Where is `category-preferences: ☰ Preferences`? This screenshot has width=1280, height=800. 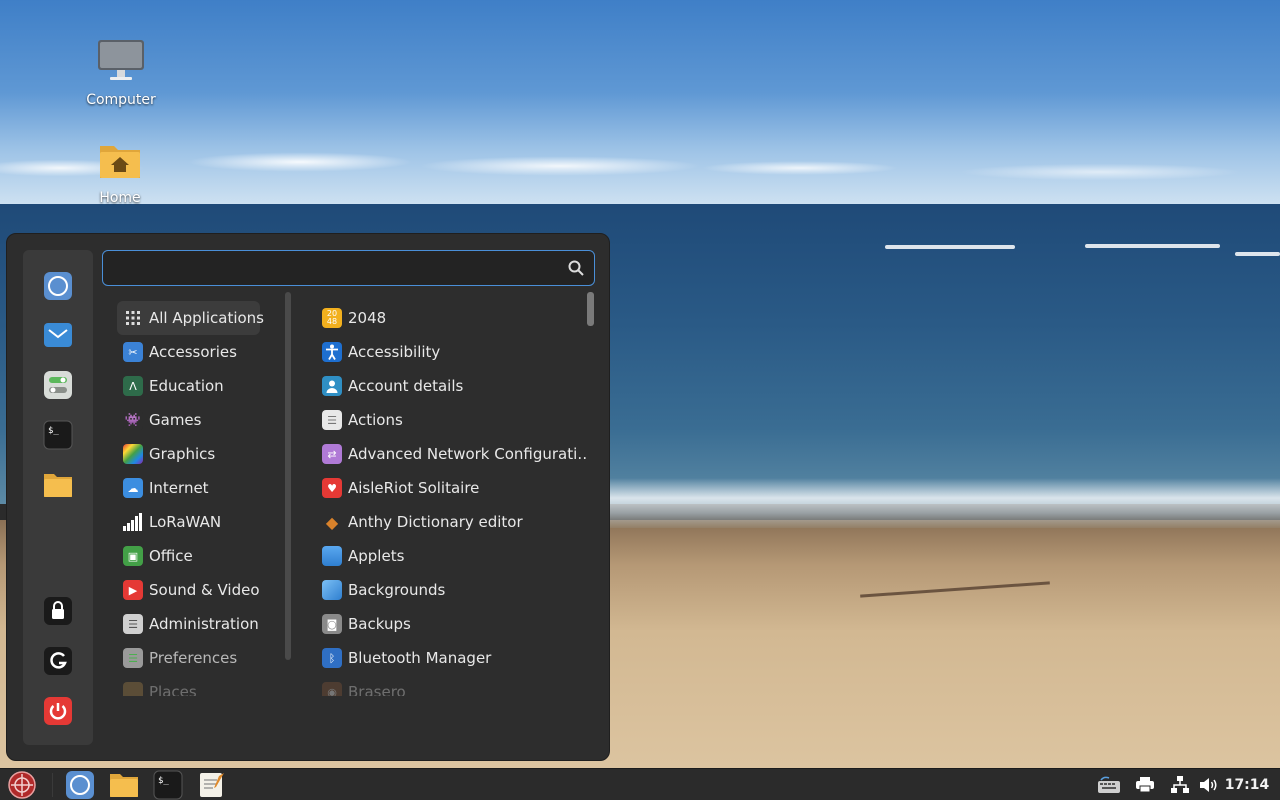
category-preferences: ☰ Preferences is located at coordinates (202, 658).